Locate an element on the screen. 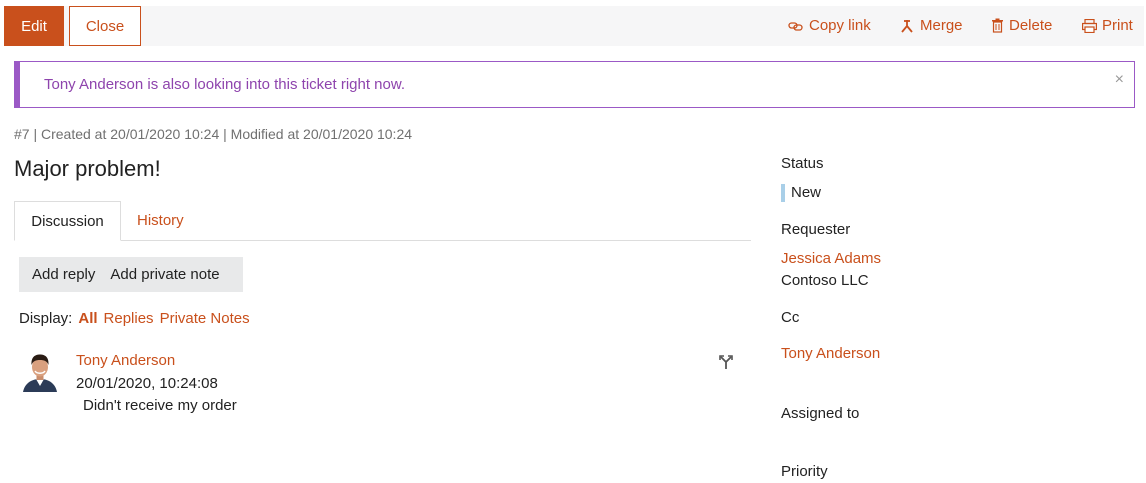 The width and height of the screenshot is (1146, 483). print-label: Print is located at coordinates (1117, 25).